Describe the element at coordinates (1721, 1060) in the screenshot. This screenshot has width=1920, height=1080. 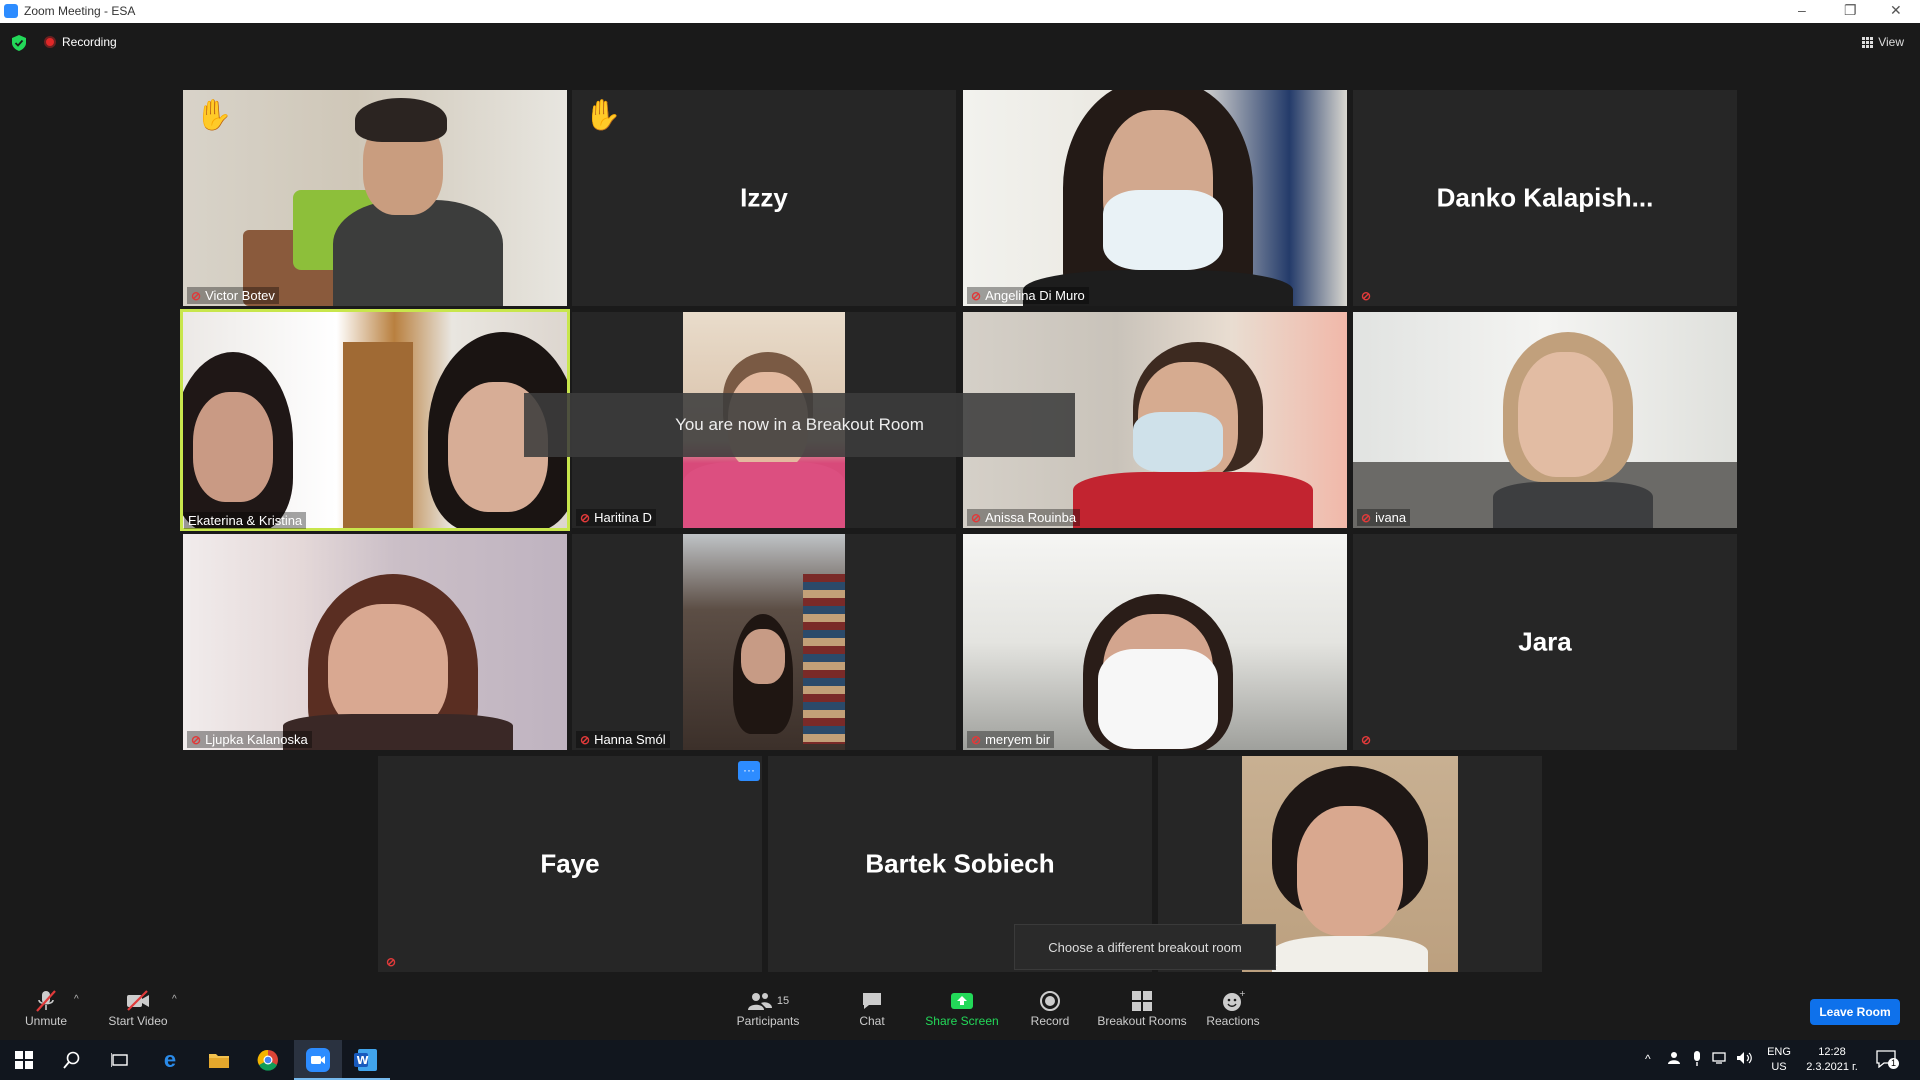
I see `network-icon` at that location.